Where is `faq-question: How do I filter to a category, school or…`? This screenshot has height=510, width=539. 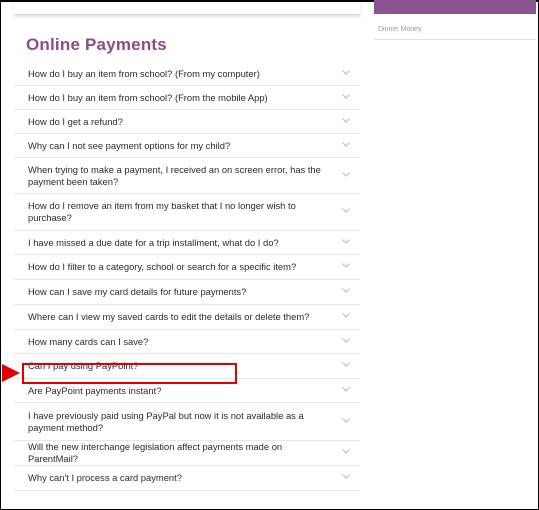
faq-question: How do I filter to a category, school or… is located at coordinates (162, 266).